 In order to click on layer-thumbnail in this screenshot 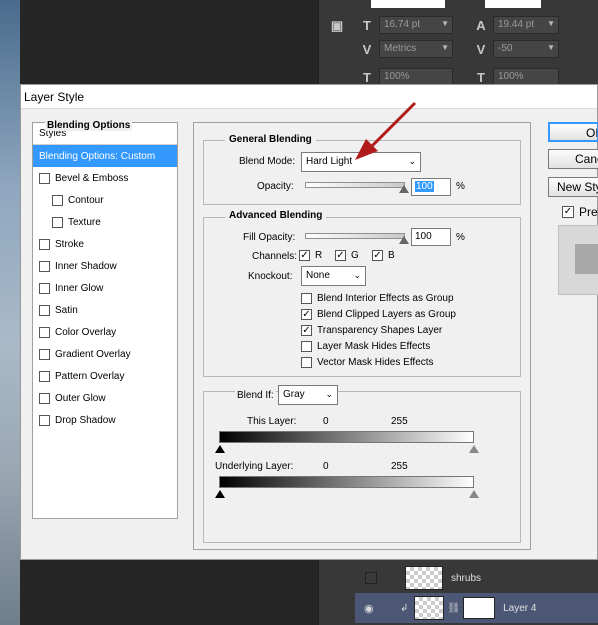, I will do `click(424, 578)`.